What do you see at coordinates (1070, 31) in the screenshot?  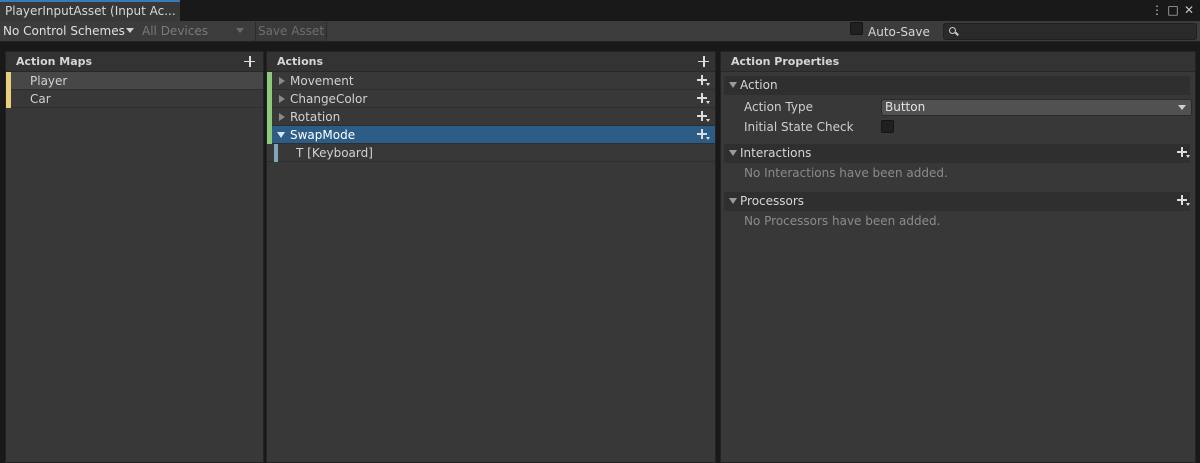 I see `search-input` at bounding box center [1070, 31].